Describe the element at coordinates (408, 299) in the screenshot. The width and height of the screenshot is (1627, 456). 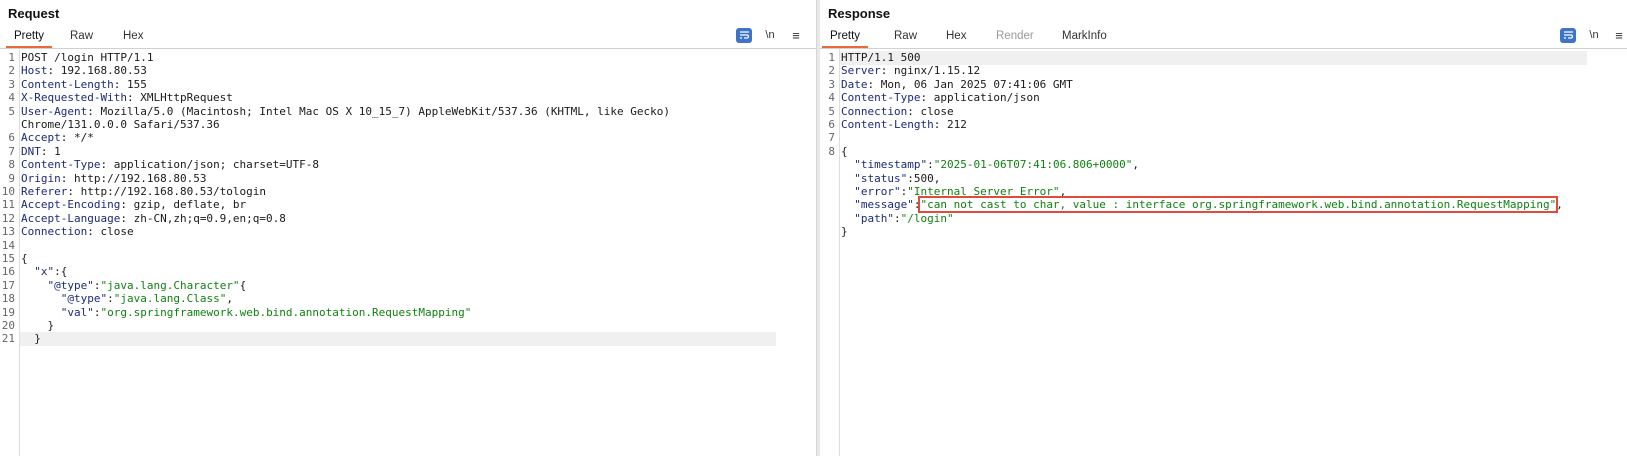
I see `code-line: 18 "@type":"java.lang.Class",` at that location.